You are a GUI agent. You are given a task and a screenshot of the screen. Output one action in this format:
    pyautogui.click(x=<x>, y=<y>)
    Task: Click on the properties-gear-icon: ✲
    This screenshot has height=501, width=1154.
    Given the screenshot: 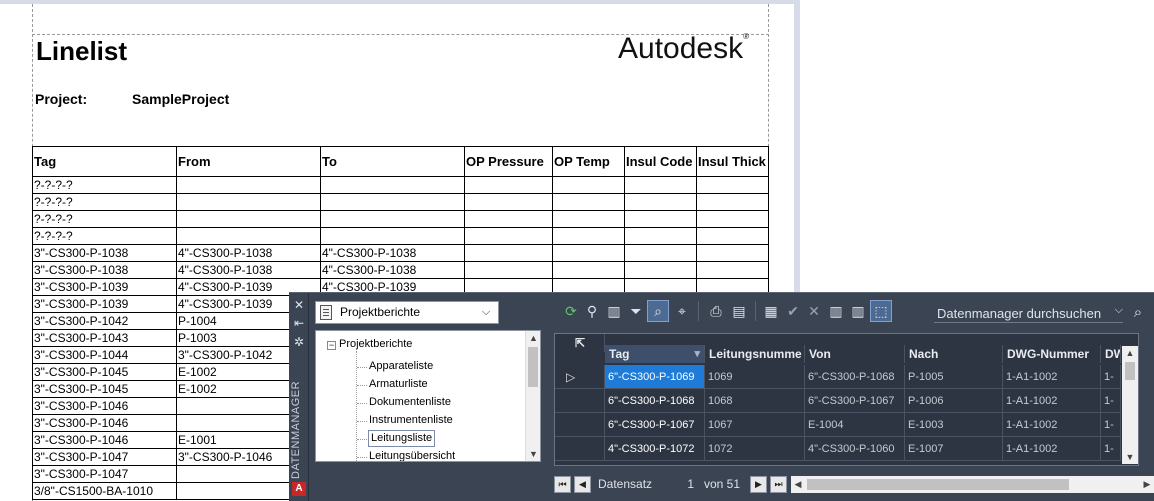 What is the action you would take?
    pyautogui.click(x=299, y=342)
    